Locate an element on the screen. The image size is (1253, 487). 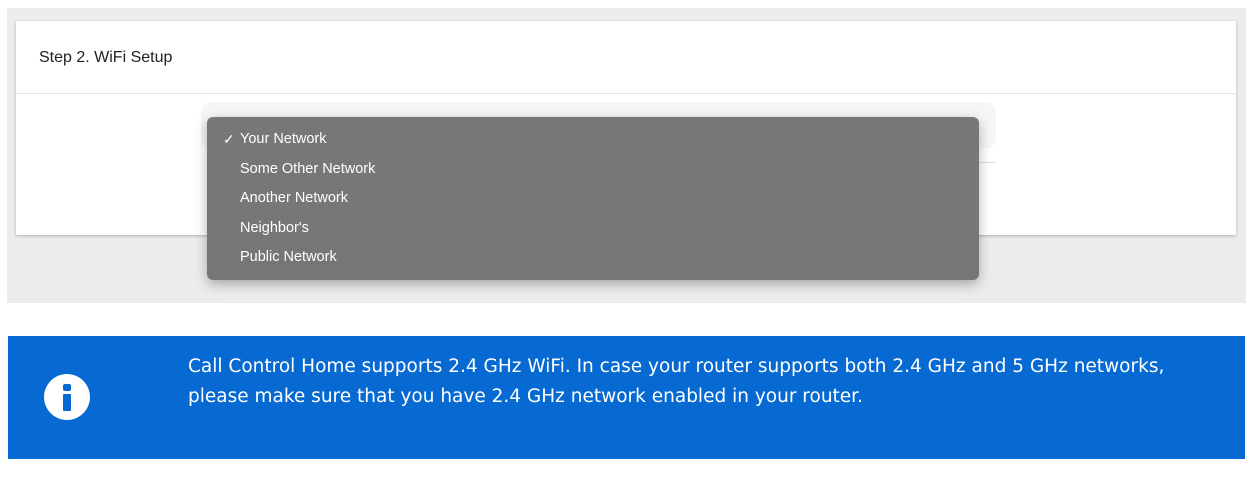
checkmark-icon: ✓ is located at coordinates (229, 139).